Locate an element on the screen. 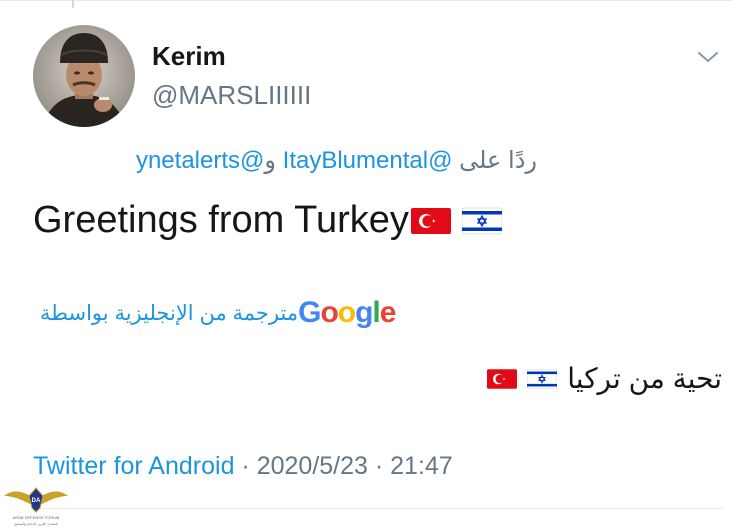 Image resolution: width=733 pixels, height=529 pixels. translated-by-label: مترجمة من الإنجليزية بواسطة is located at coordinates (169, 313).